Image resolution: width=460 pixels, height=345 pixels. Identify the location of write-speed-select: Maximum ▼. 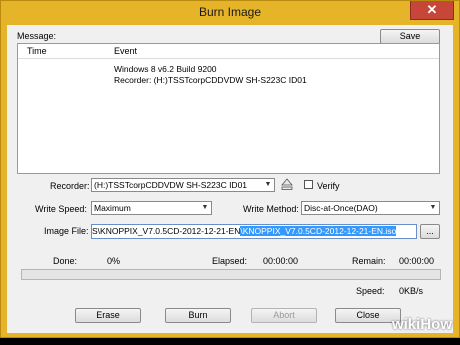
(151, 208).